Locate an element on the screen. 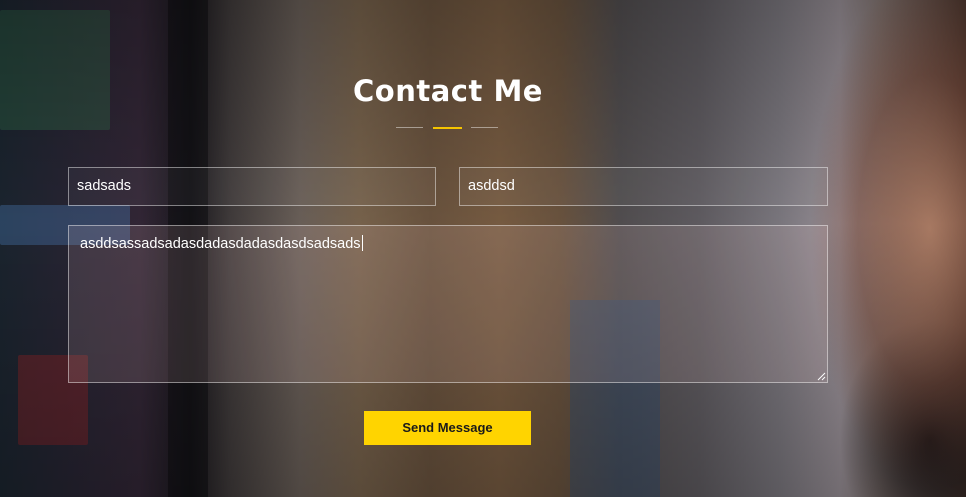 Image resolution: width=966 pixels, height=497 pixels. title-divider-left is located at coordinates (409, 127).